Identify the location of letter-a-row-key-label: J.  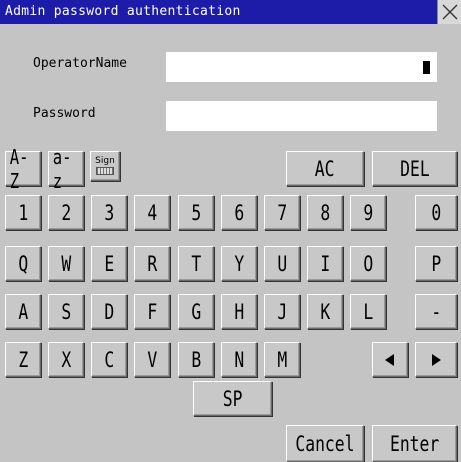
(282, 311).